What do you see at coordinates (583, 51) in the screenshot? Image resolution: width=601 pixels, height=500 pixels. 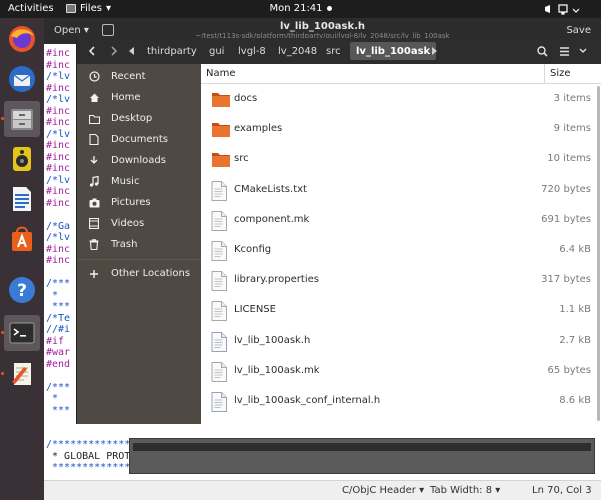 I see `view-dropdown-button` at bounding box center [583, 51].